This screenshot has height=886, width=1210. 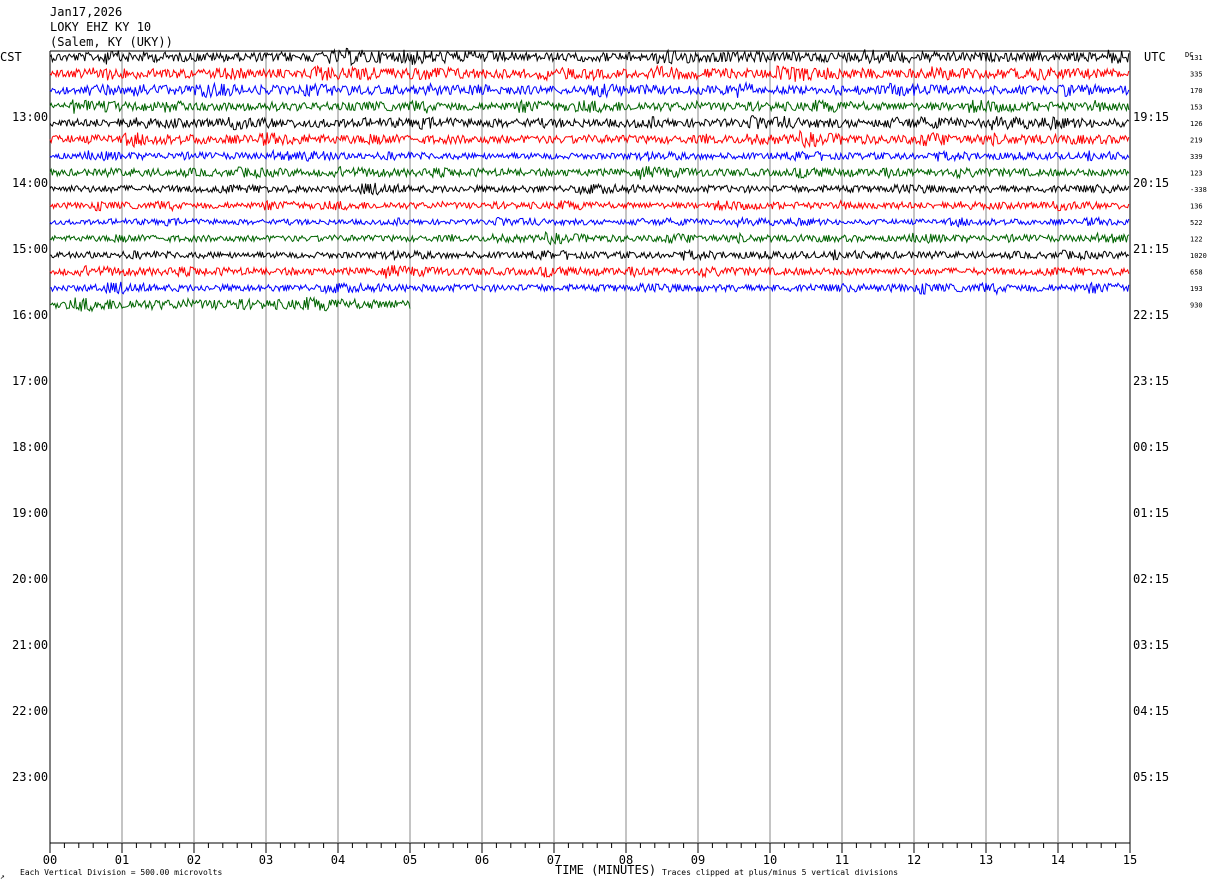 What do you see at coordinates (11, 57) in the screenshot?
I see `left-timezone-label: CST` at bounding box center [11, 57].